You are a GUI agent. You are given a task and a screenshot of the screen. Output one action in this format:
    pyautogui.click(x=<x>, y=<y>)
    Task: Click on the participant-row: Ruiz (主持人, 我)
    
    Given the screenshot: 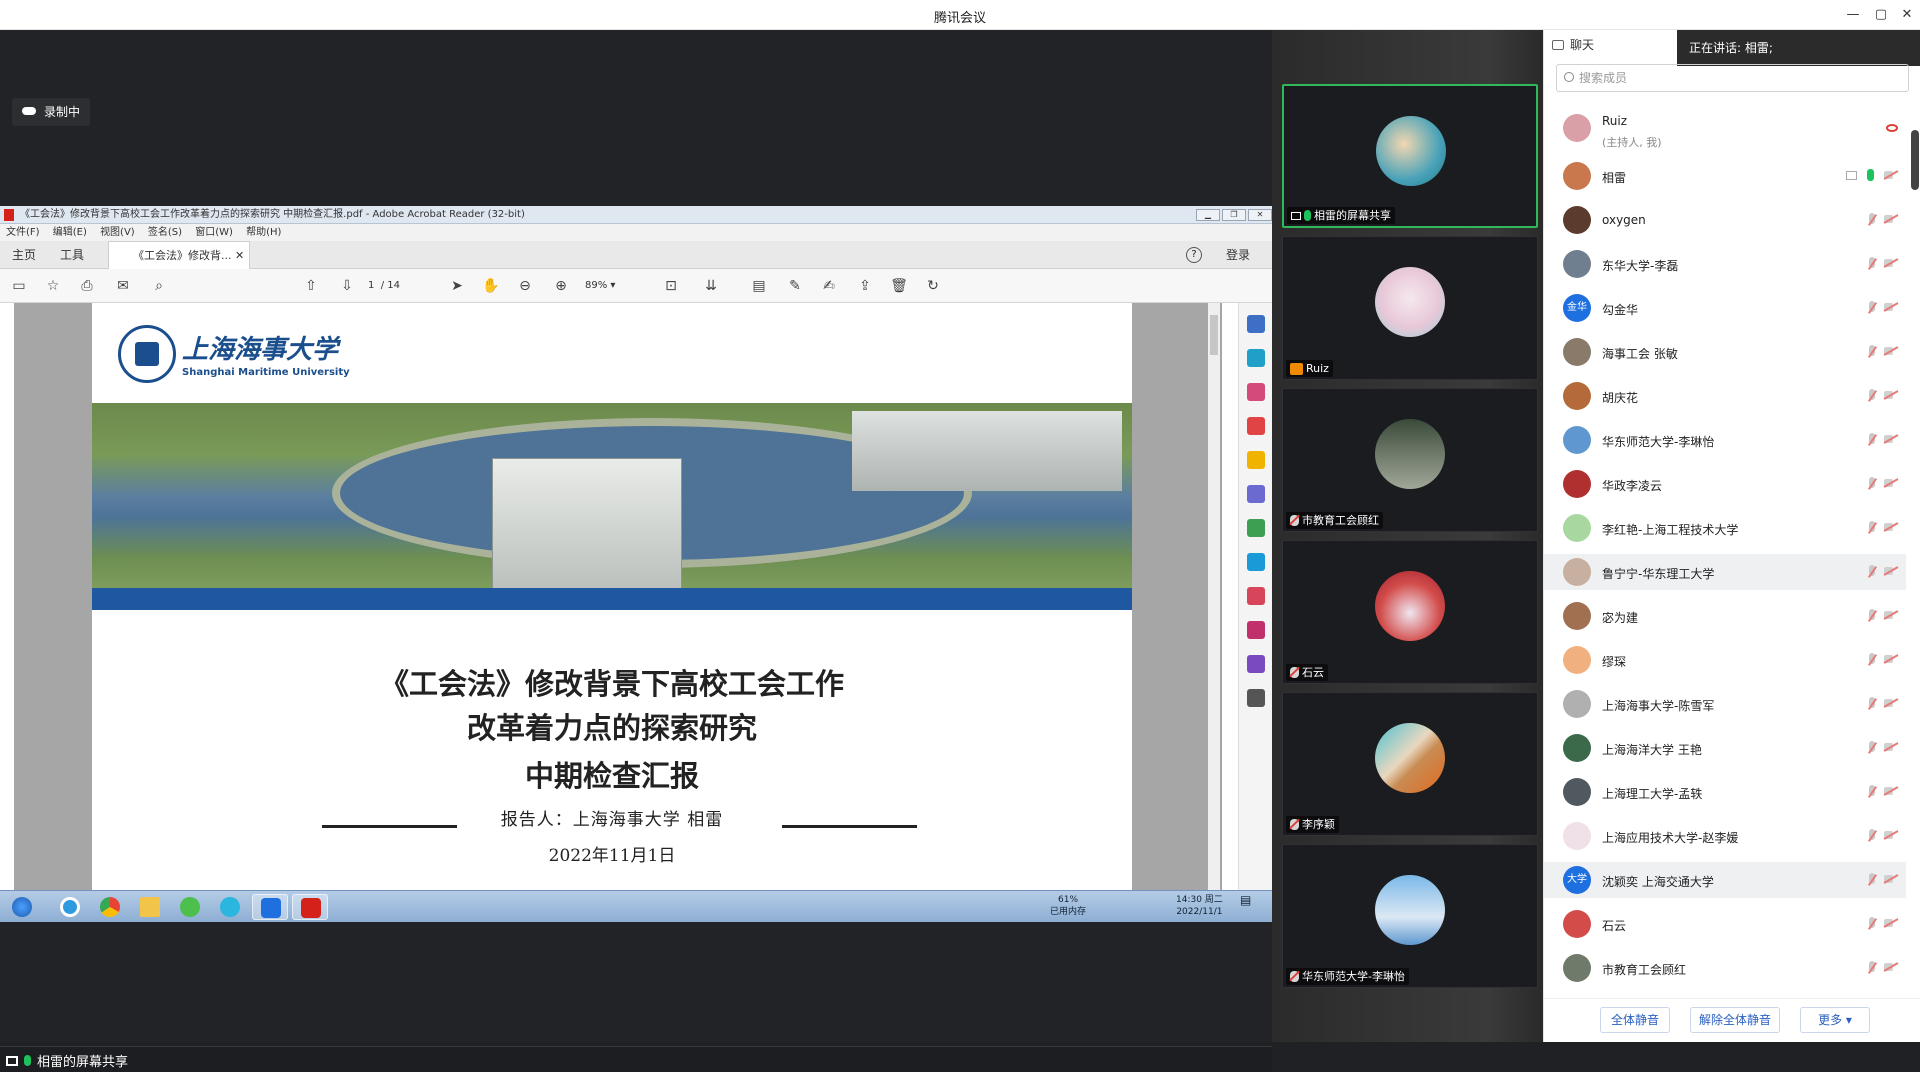 What is the action you would take?
    pyautogui.click(x=1725, y=129)
    